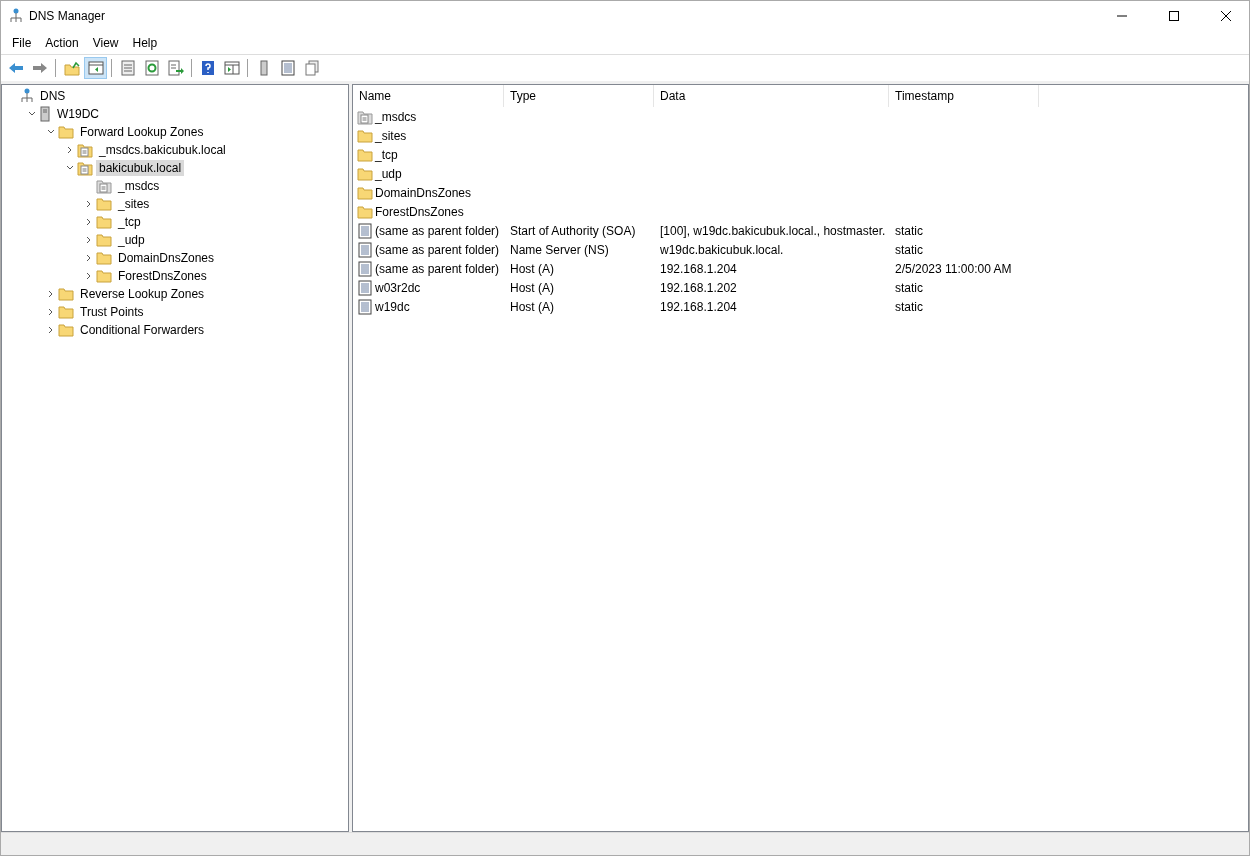 This screenshot has height=856, width=1250. I want to click on menu-item: File, so click(22, 42).